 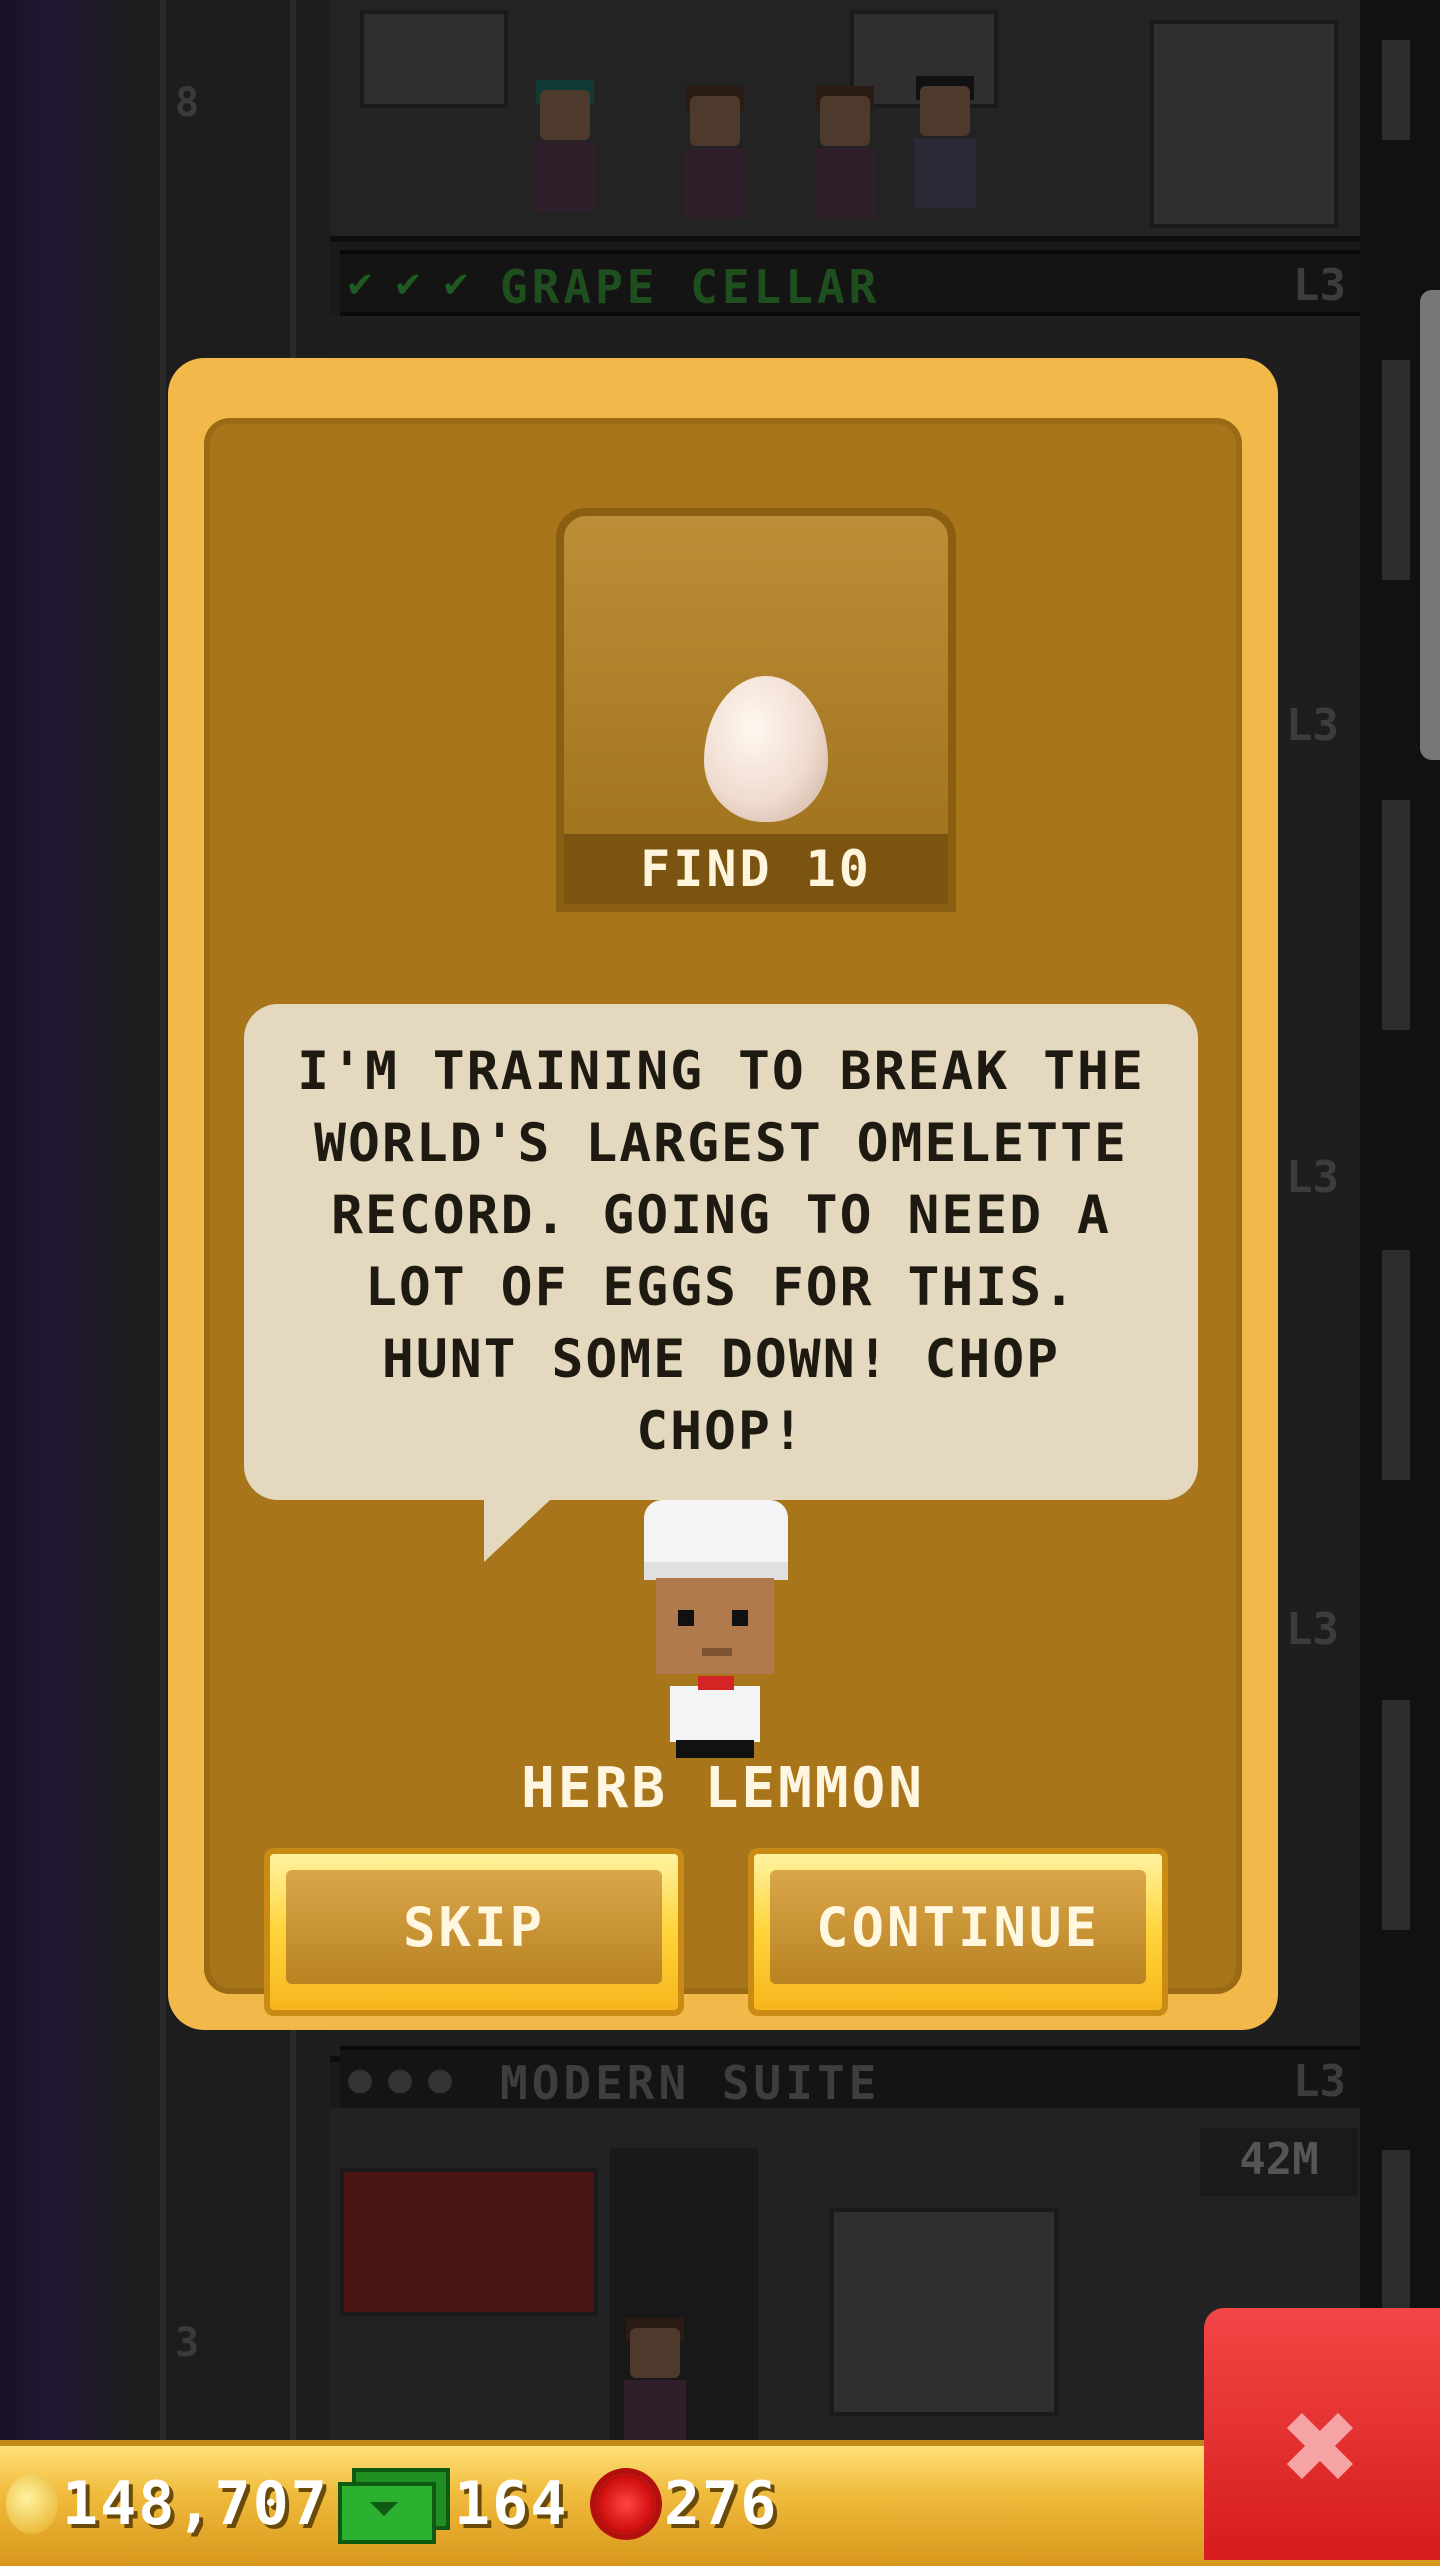 I want to click on bux-icon, so click(x=394, y=2506).